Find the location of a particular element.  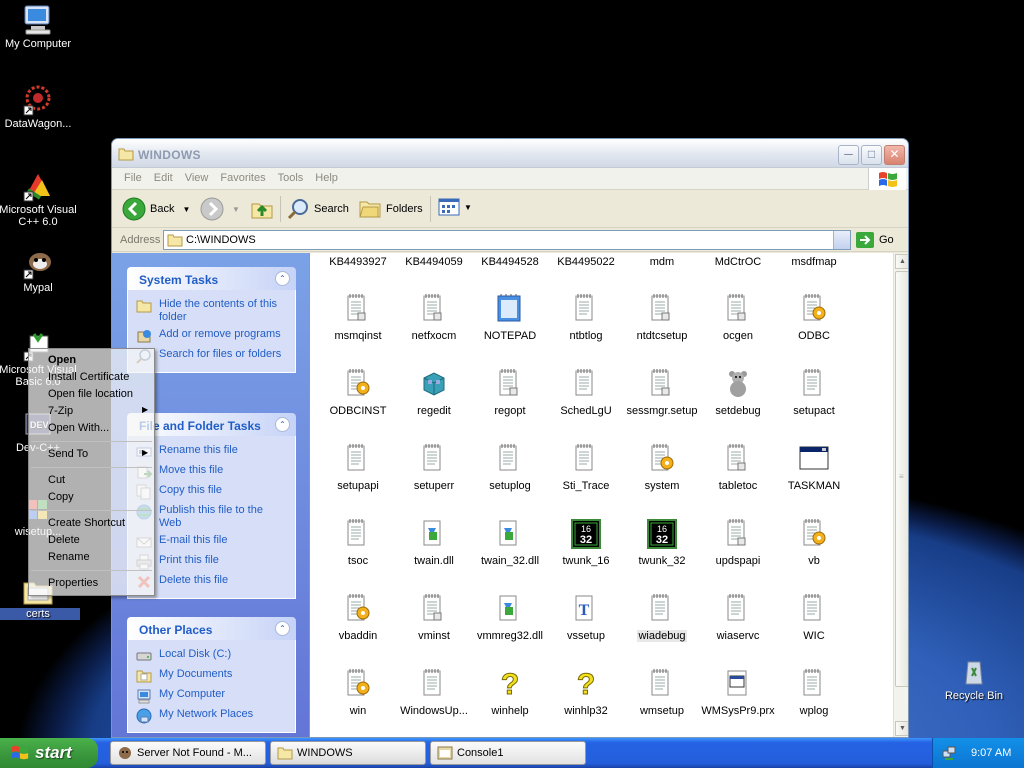

menu-item-copy: Copy is located at coordinates (61, 497).